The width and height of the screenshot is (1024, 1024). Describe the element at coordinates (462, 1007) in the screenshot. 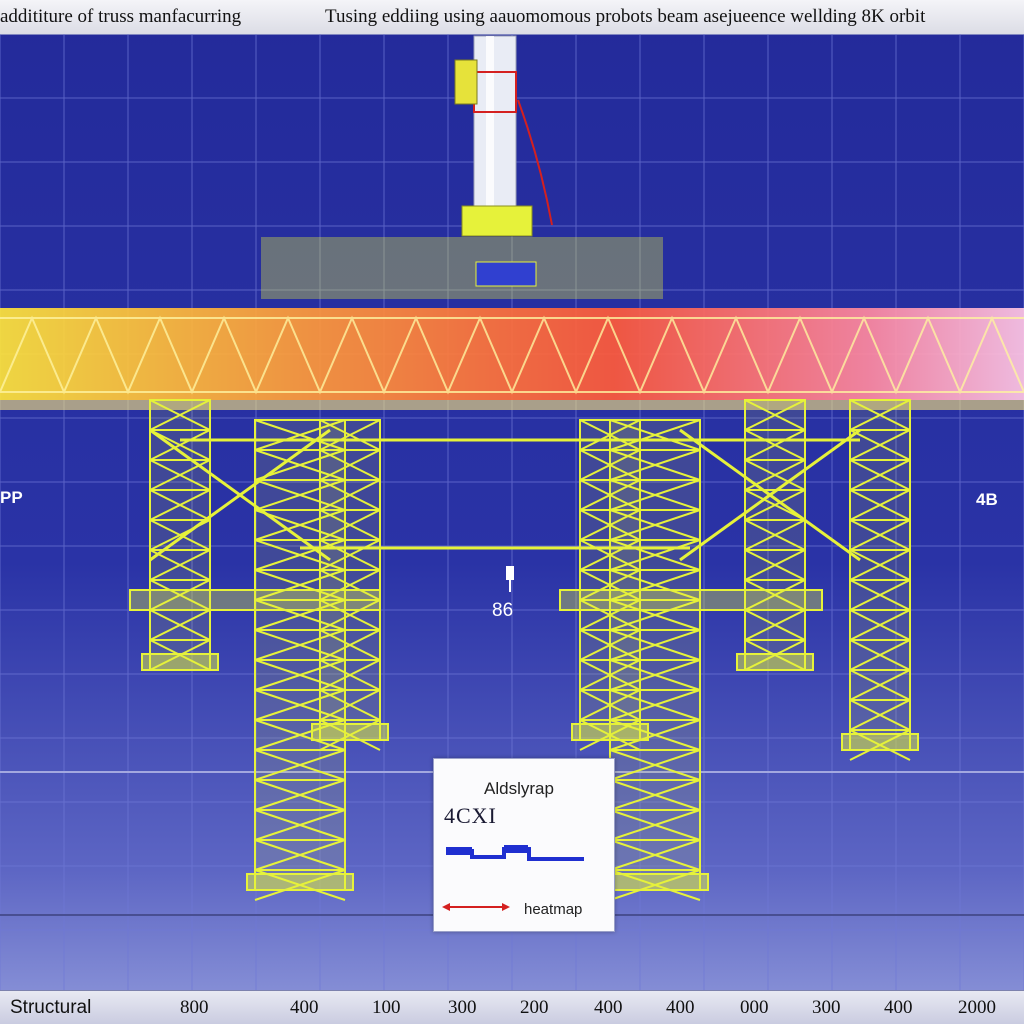

I see `footer-tick-4: 300` at that location.